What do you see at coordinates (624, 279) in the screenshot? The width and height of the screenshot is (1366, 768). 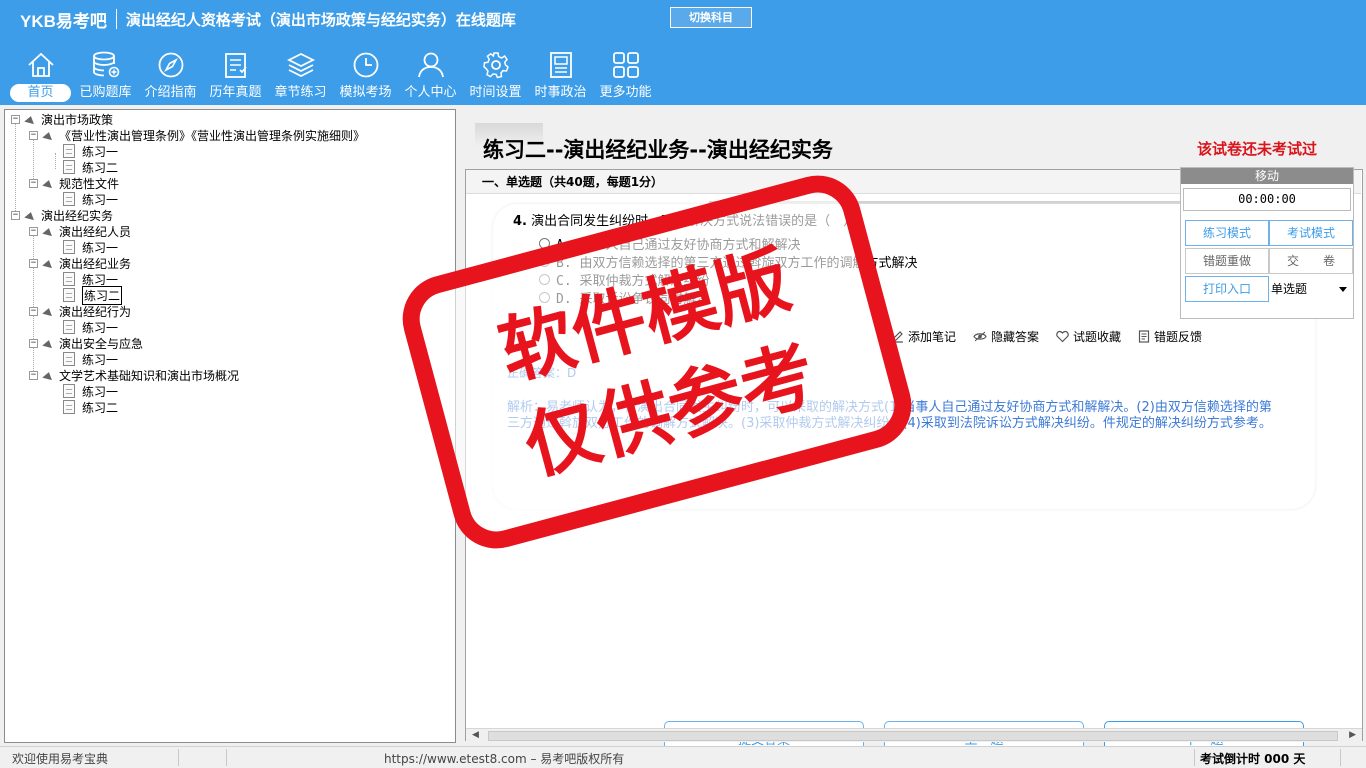 I see `option-c: C. 采取仲裁方式解决纠纷` at bounding box center [624, 279].